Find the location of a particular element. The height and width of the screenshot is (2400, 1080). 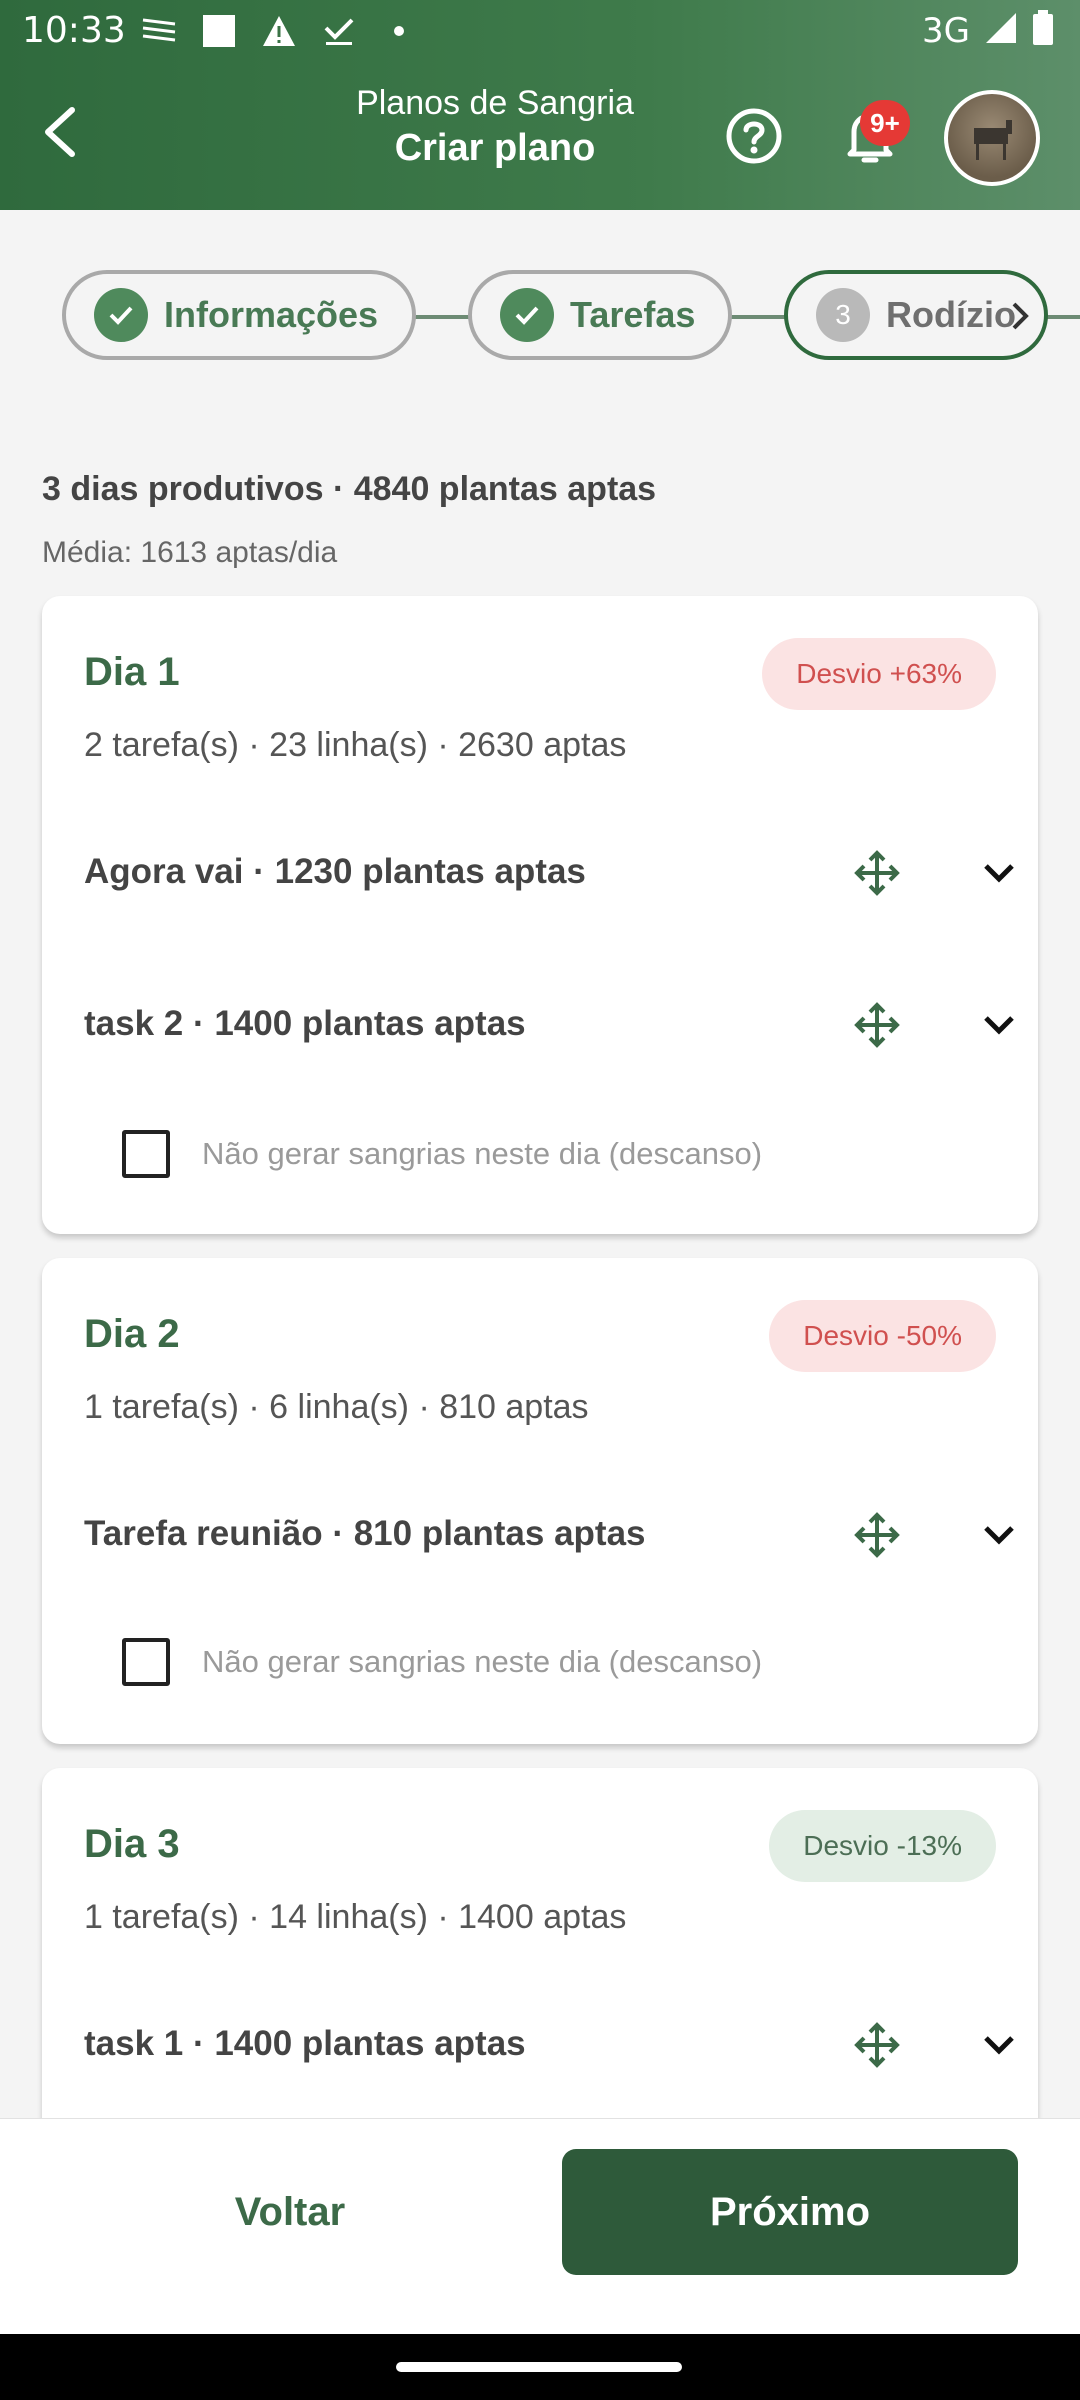

status-icons is located at coordinates (279, 31).